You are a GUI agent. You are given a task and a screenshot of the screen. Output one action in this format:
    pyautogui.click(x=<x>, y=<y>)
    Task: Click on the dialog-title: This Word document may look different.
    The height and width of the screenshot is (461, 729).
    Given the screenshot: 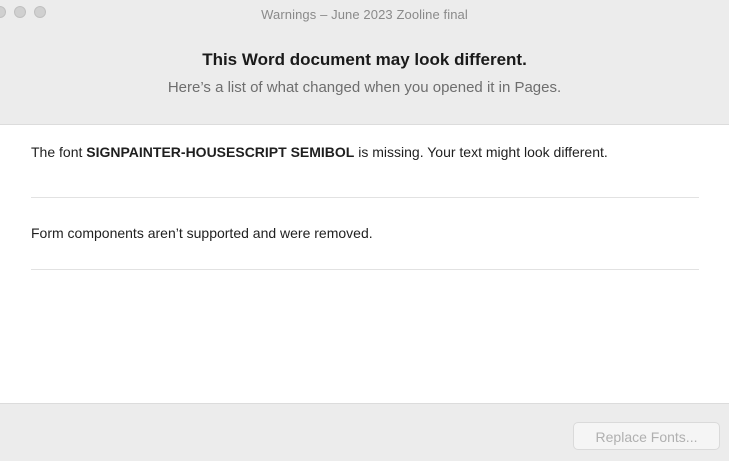 What is the action you would take?
    pyautogui.click(x=364, y=59)
    